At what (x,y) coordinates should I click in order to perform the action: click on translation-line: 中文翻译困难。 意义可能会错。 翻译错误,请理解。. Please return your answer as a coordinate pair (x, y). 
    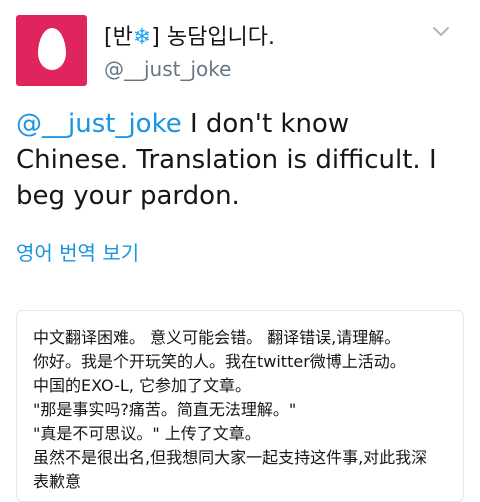
    Looking at the image, I should click on (217, 337).